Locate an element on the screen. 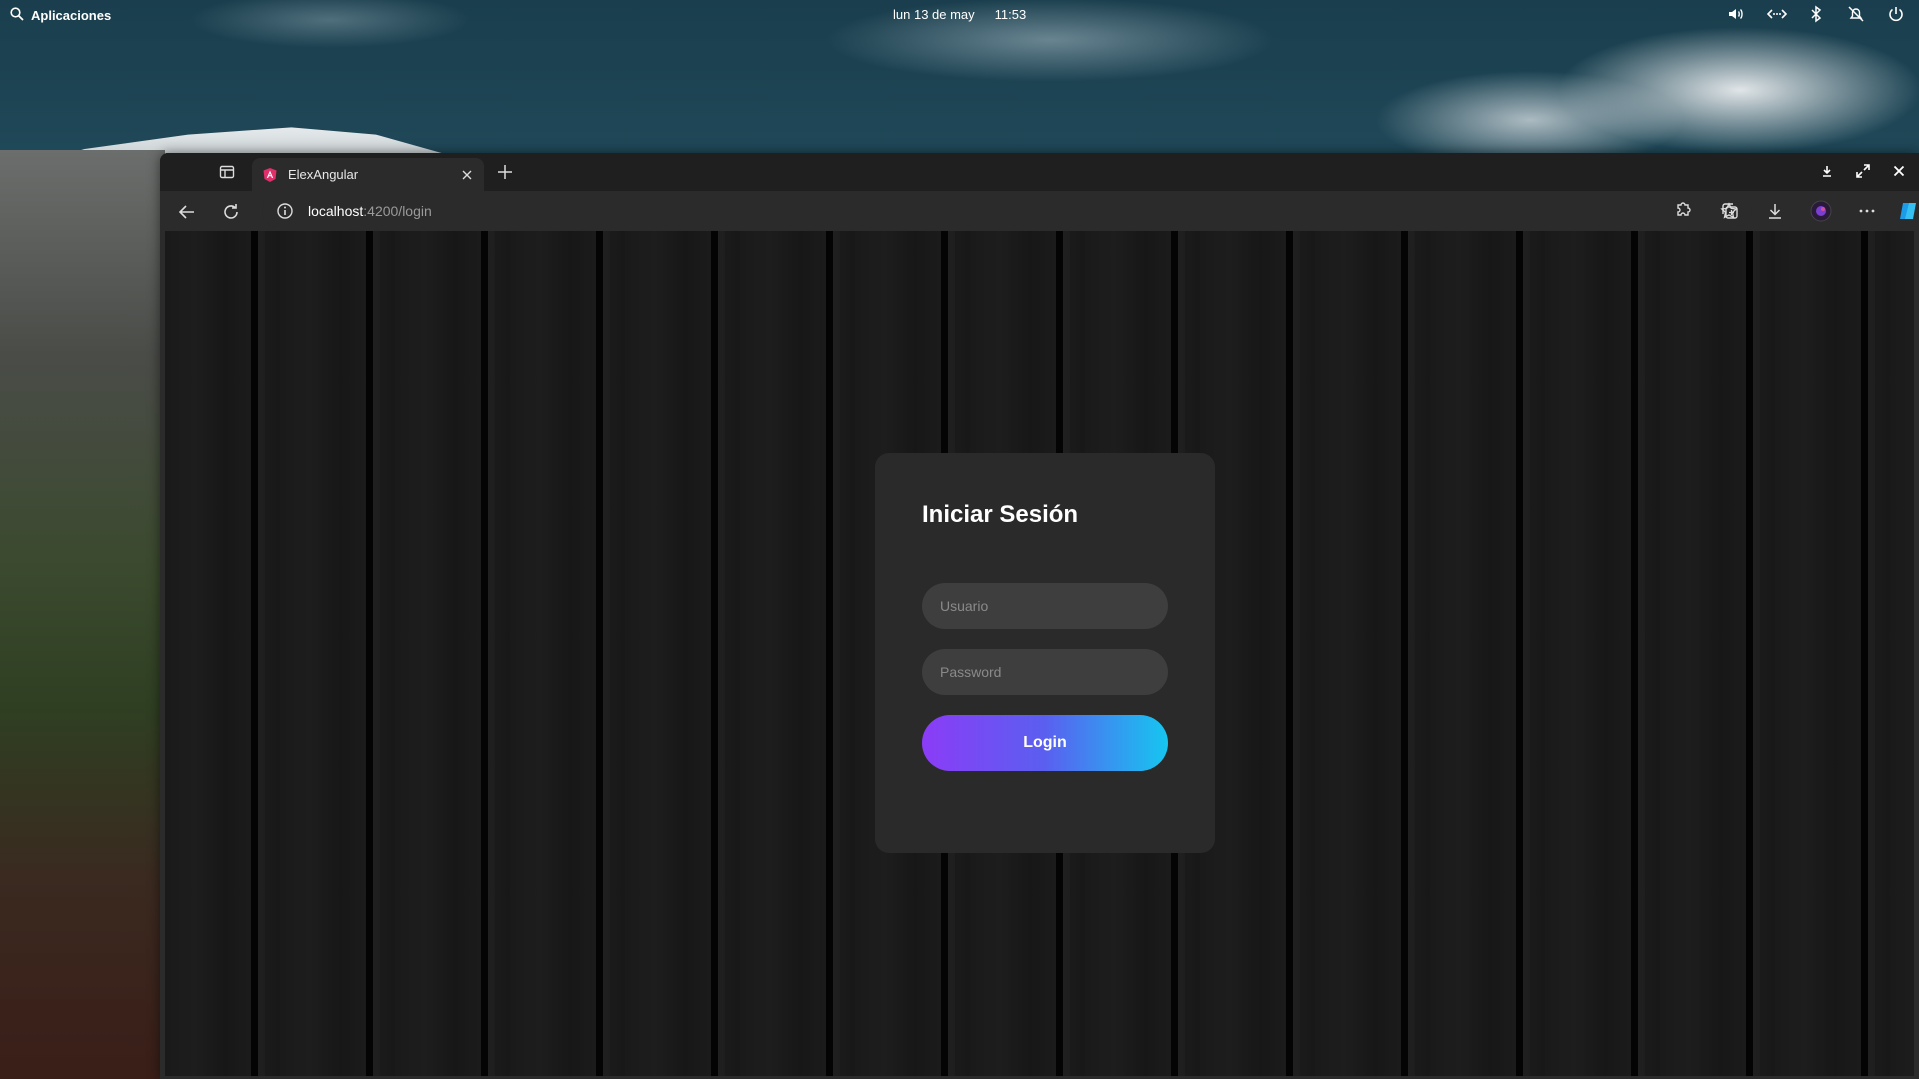 Image resolution: width=1919 pixels, height=1079 pixels. search-icon is located at coordinates (17, 15).